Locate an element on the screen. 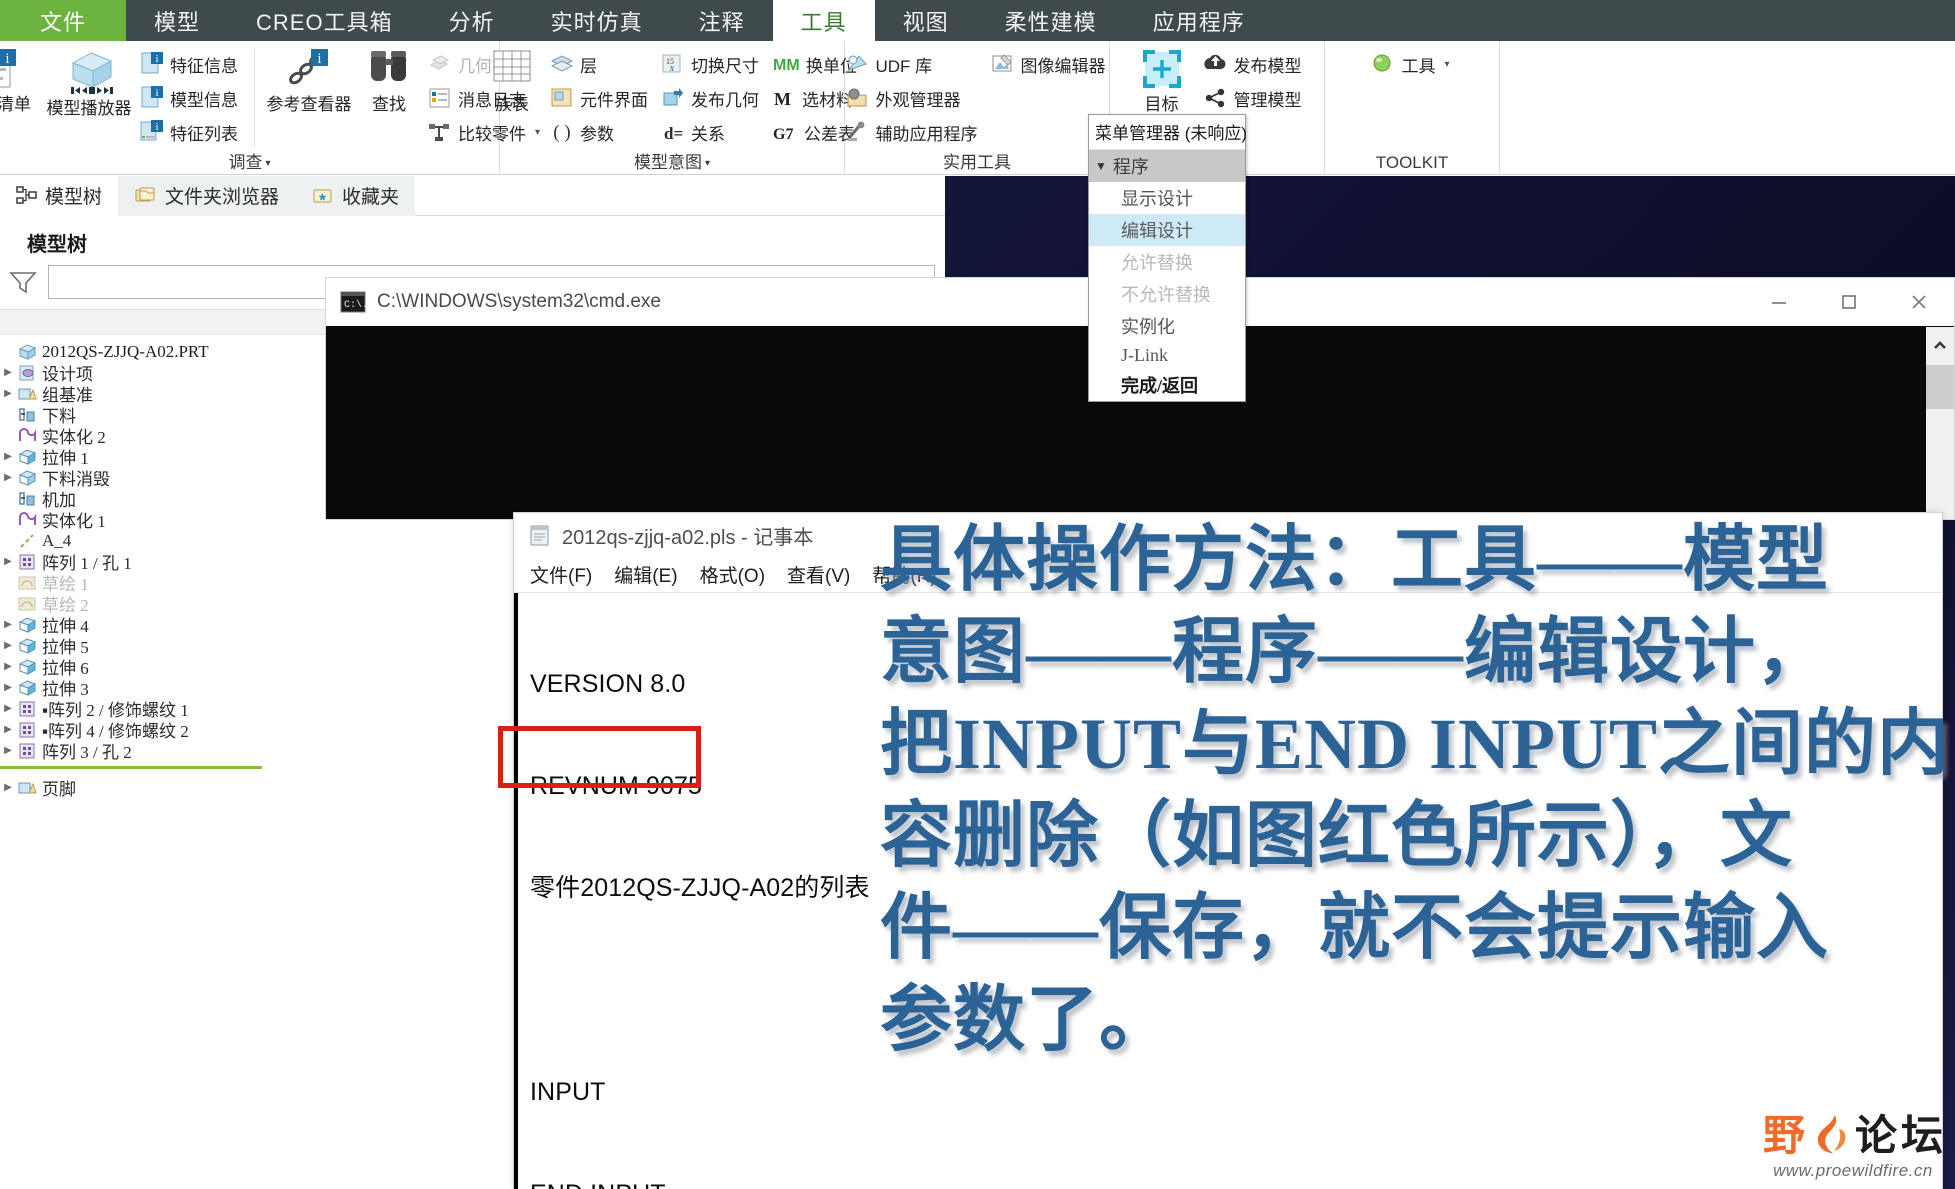  tab-creo-toolbox: CREO工具箱 is located at coordinates (324, 20).